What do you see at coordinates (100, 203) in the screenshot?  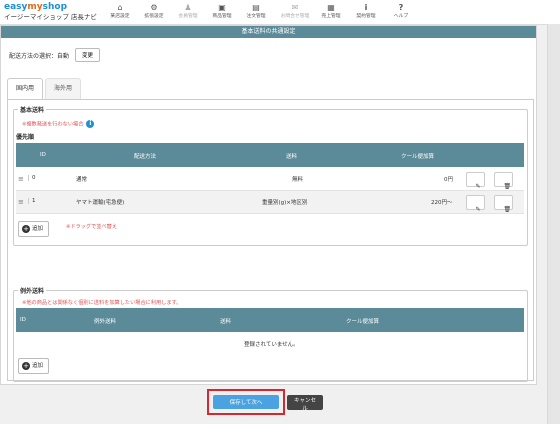 I see `row-method: ヤマト運輸(宅急便)` at bounding box center [100, 203].